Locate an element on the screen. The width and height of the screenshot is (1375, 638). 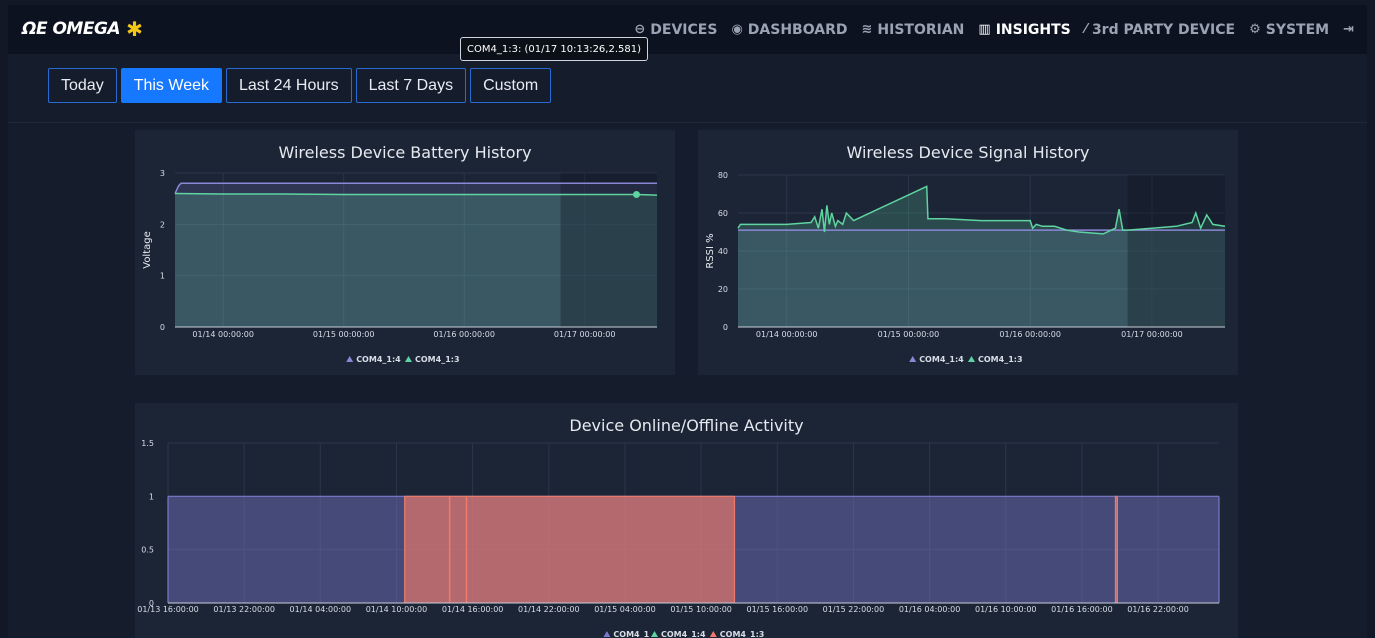
y-tick-label: 3 is located at coordinates (162, 173).